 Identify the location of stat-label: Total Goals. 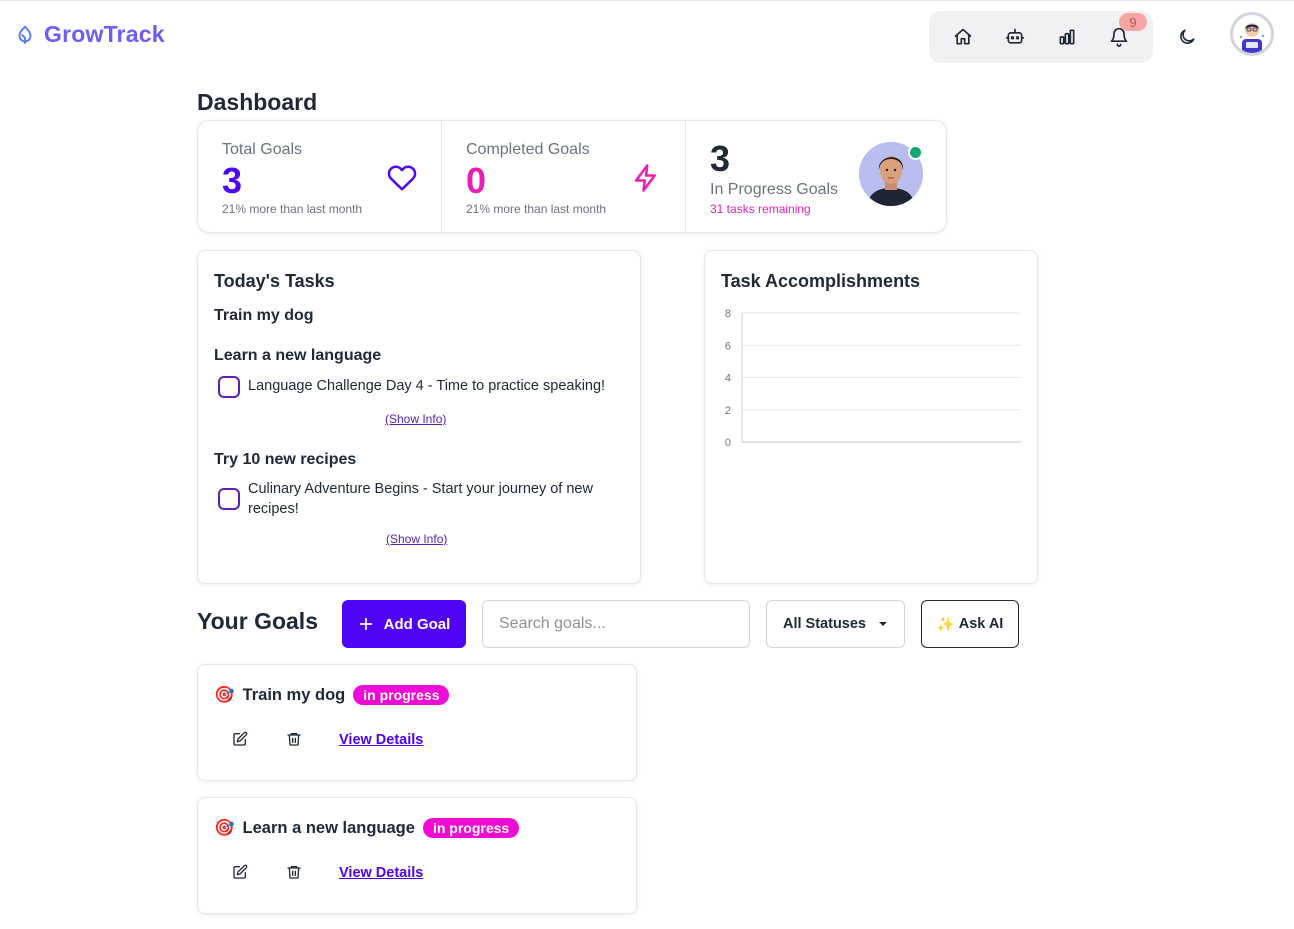
(262, 149).